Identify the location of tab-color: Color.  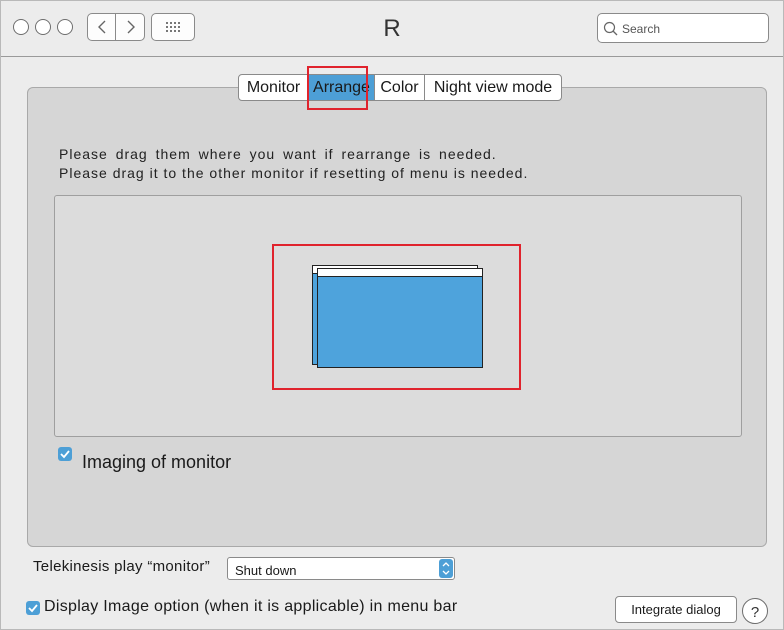
(400, 87).